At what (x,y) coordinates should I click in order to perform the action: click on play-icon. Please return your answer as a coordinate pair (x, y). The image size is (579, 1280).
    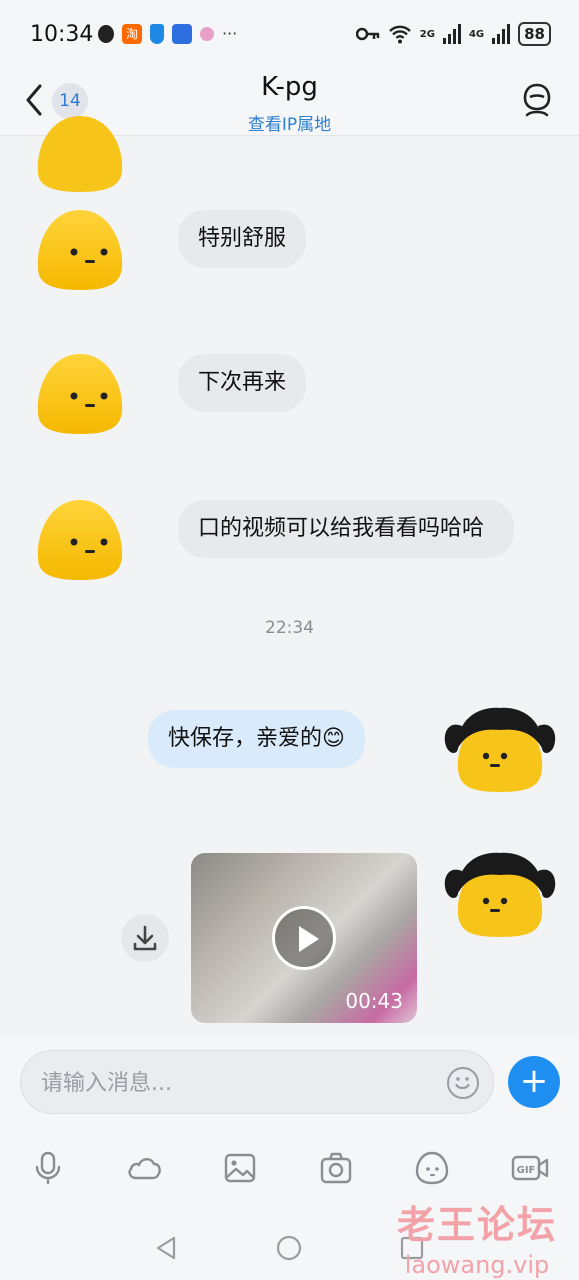
    Looking at the image, I should click on (304, 938).